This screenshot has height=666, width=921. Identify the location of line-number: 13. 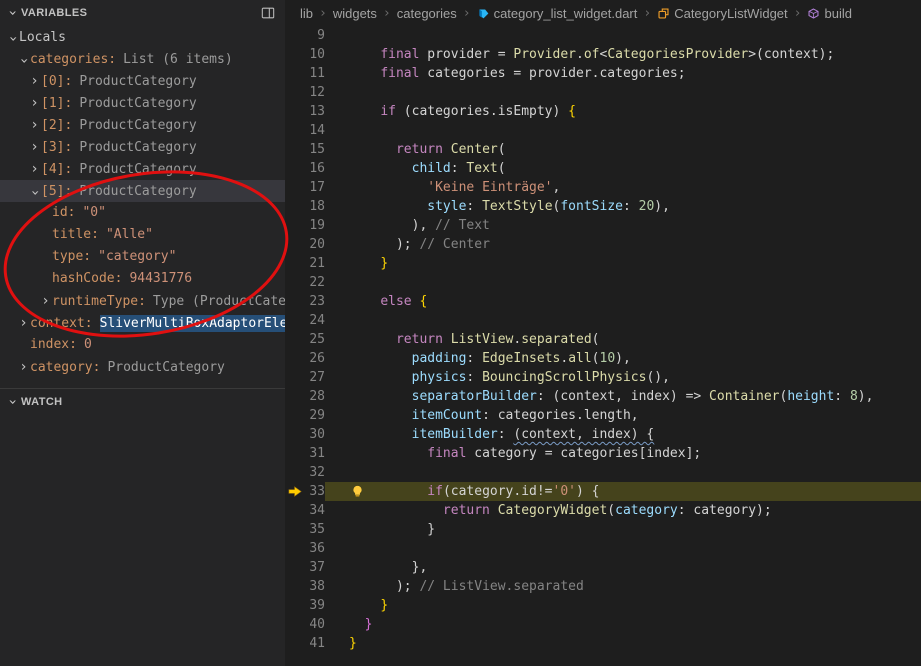
(305, 111).